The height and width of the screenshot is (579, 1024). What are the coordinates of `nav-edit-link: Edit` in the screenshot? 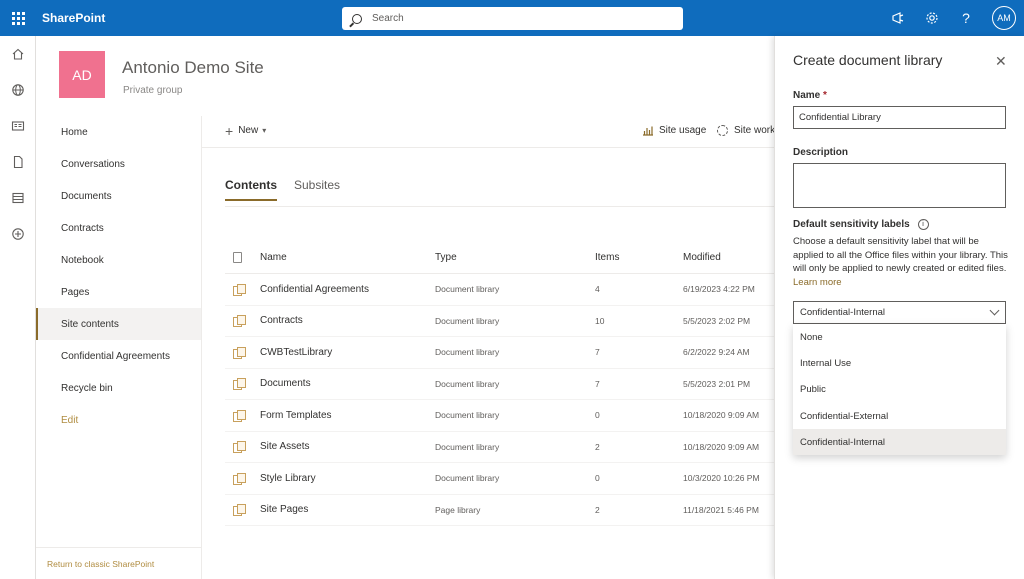 It's located at (118, 420).